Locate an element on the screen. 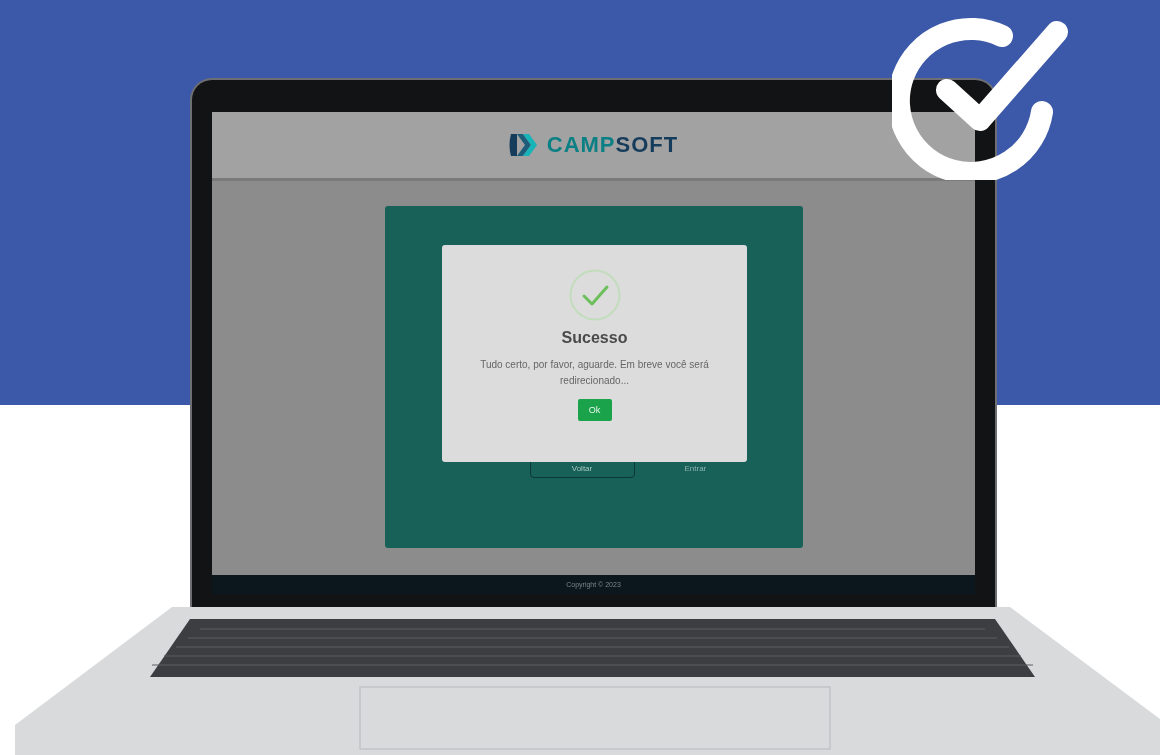 The width and height of the screenshot is (1160, 755). ok-button: Ok is located at coordinates (594, 410).